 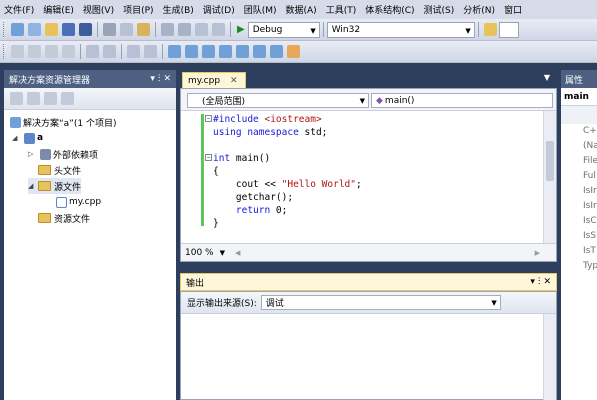 What do you see at coordinates (199, 253) in the screenshot?
I see `zoom-level: 100 %` at bounding box center [199, 253].